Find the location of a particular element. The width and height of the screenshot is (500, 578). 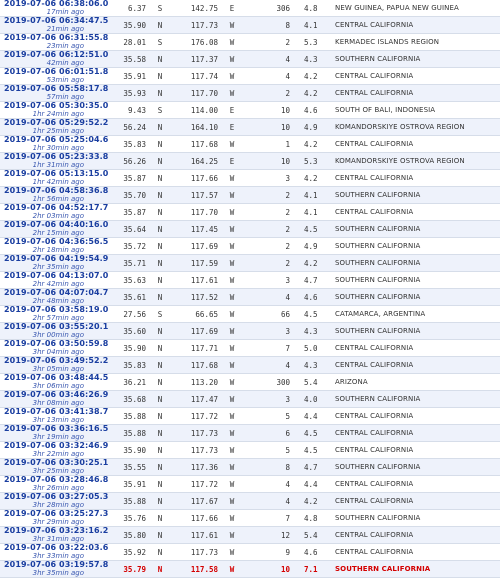

datetime-link: 2019-07-06 03:30:25.1 is located at coordinates (61, 463).